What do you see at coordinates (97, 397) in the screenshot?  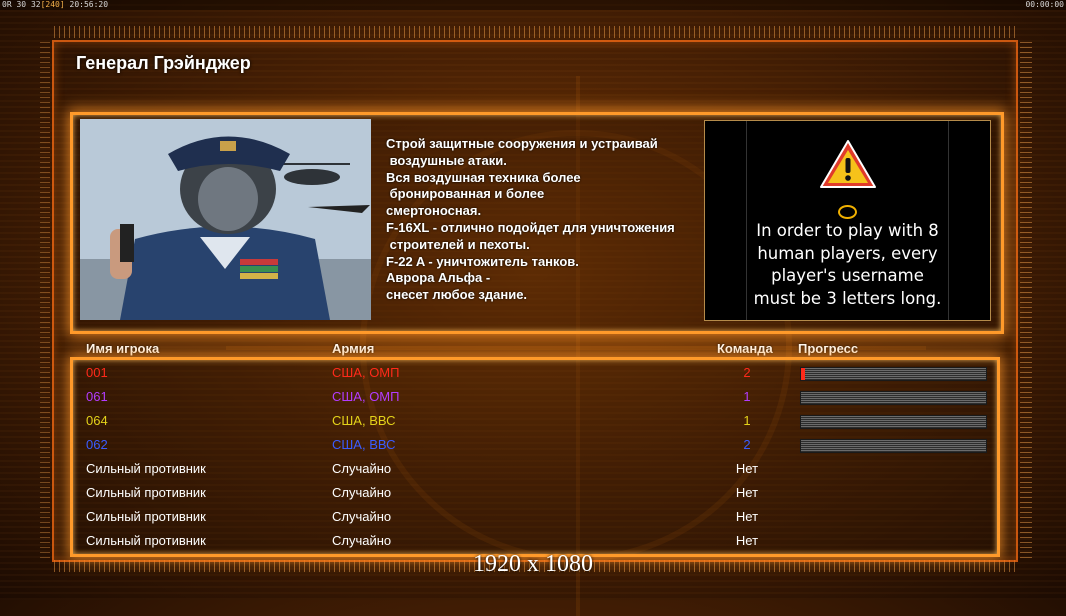 I see `player-name: 061` at bounding box center [97, 397].